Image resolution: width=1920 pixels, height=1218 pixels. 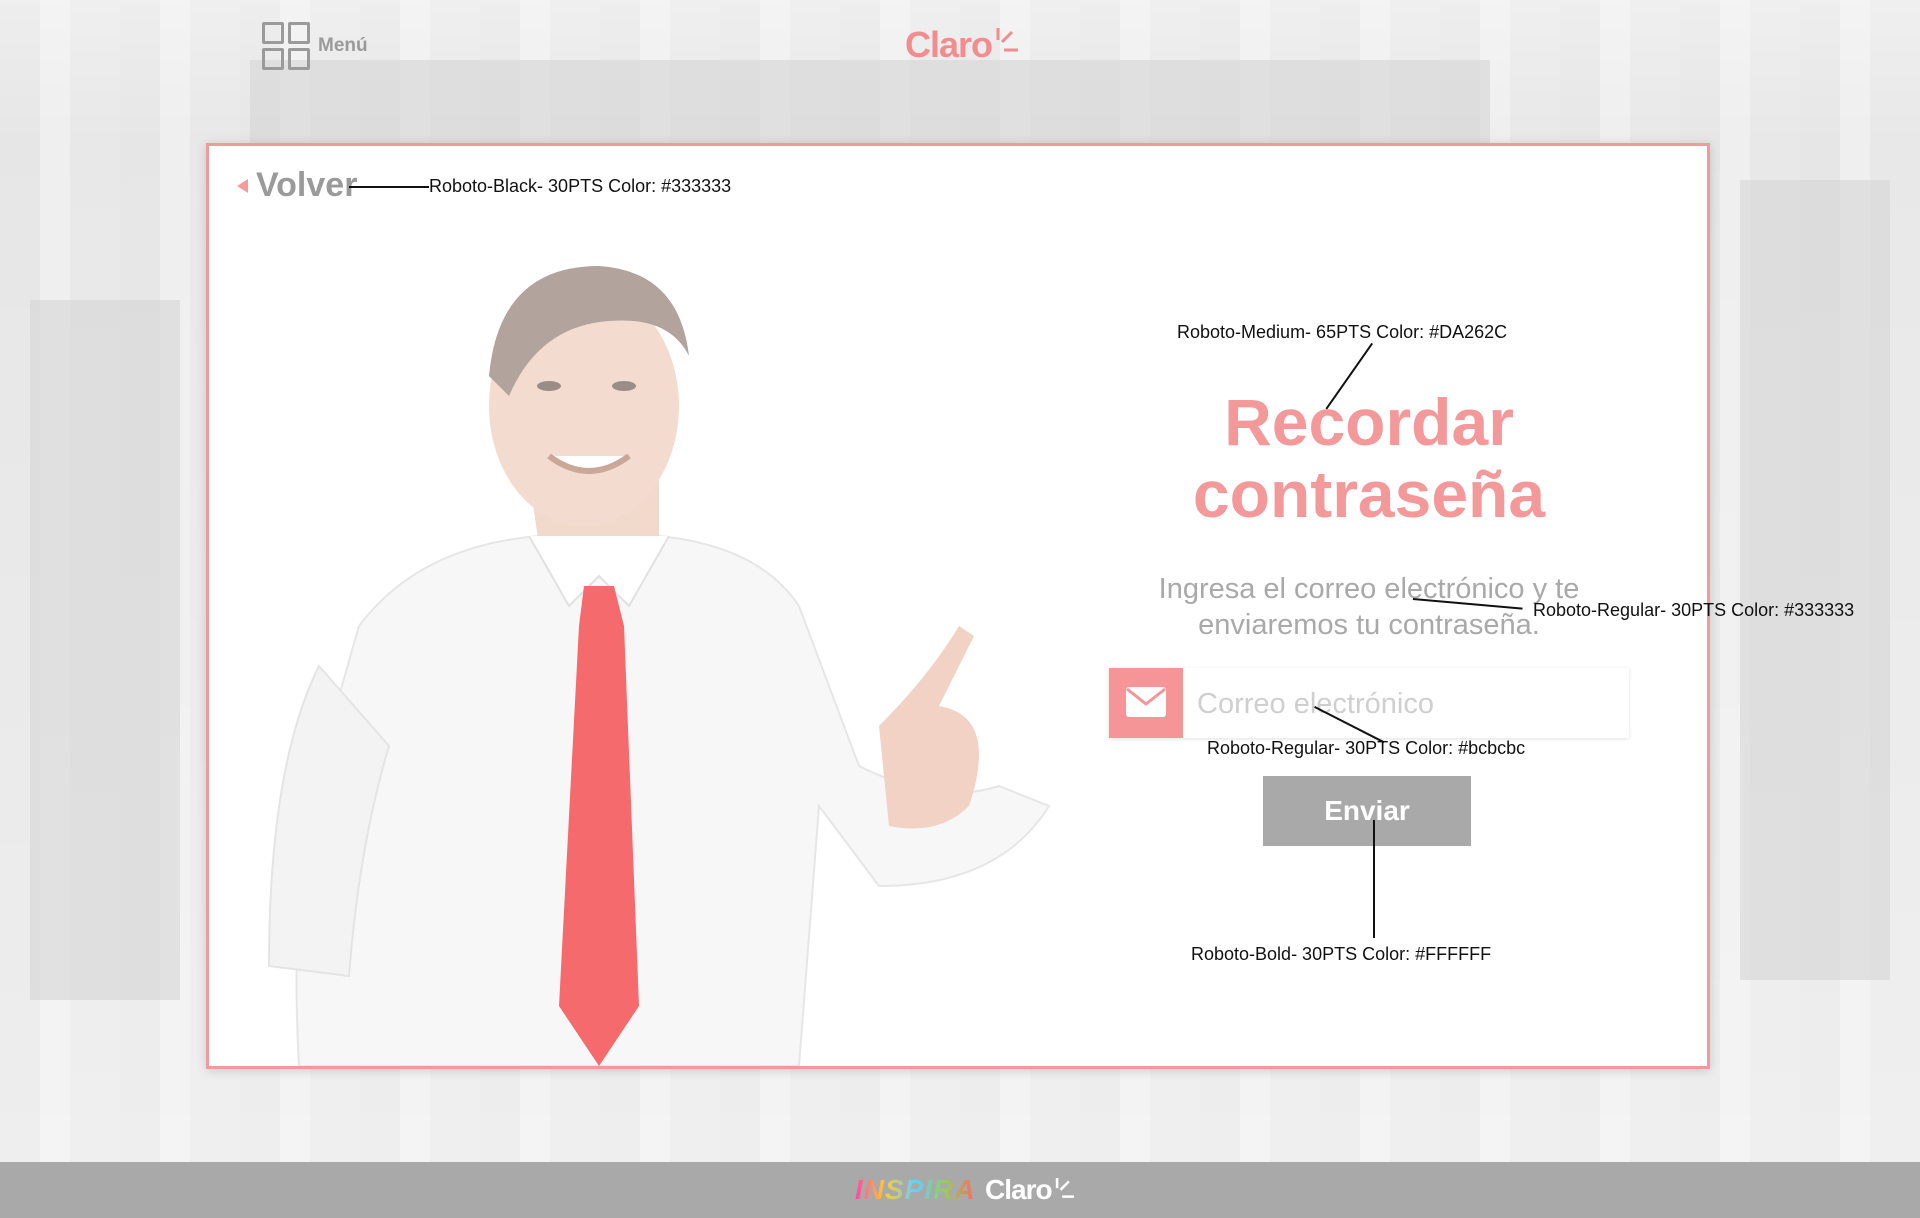 I want to click on back-label: Volver, so click(x=307, y=185).